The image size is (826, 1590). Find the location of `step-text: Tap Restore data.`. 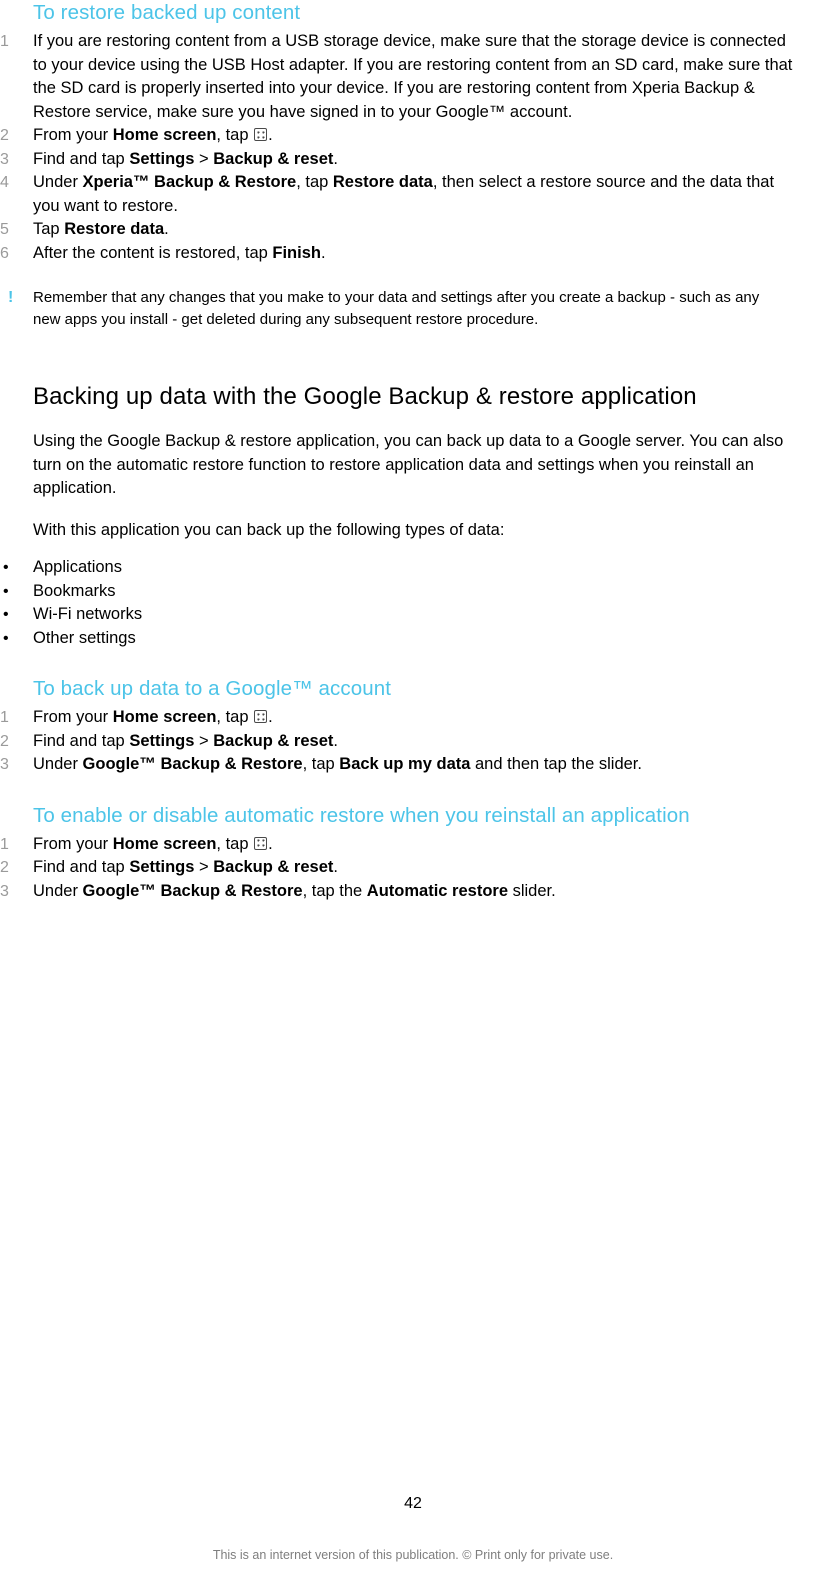

step-text: Tap Restore data. is located at coordinates (101, 229).